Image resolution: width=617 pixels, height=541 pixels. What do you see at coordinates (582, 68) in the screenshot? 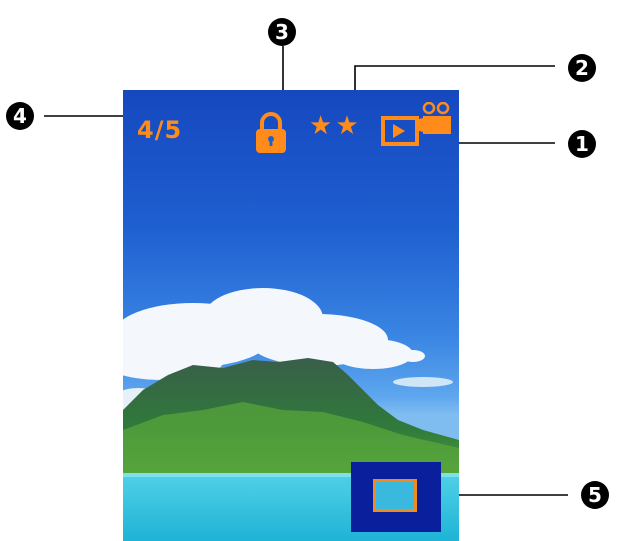
I see `callout-2: 2` at bounding box center [582, 68].